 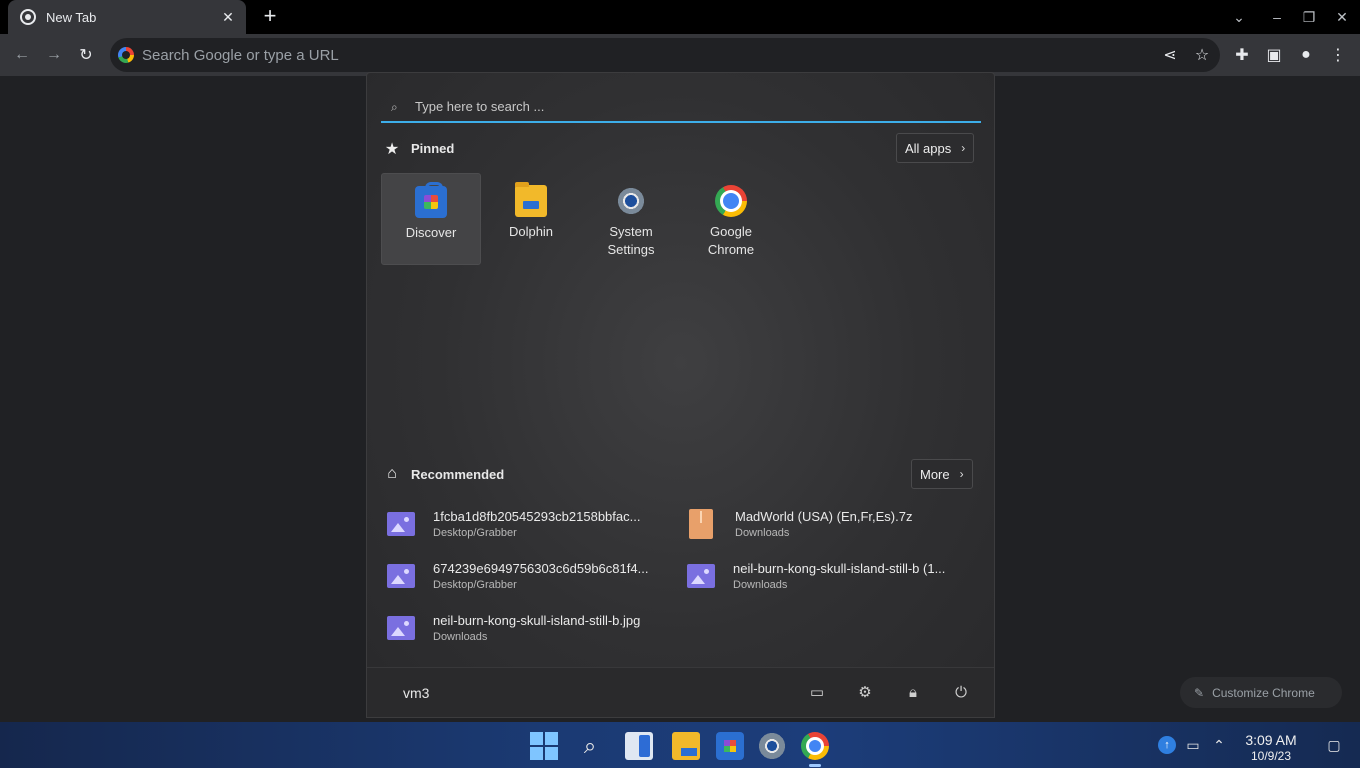 What do you see at coordinates (631, 240) in the screenshot?
I see `app-label: System Settings` at bounding box center [631, 240].